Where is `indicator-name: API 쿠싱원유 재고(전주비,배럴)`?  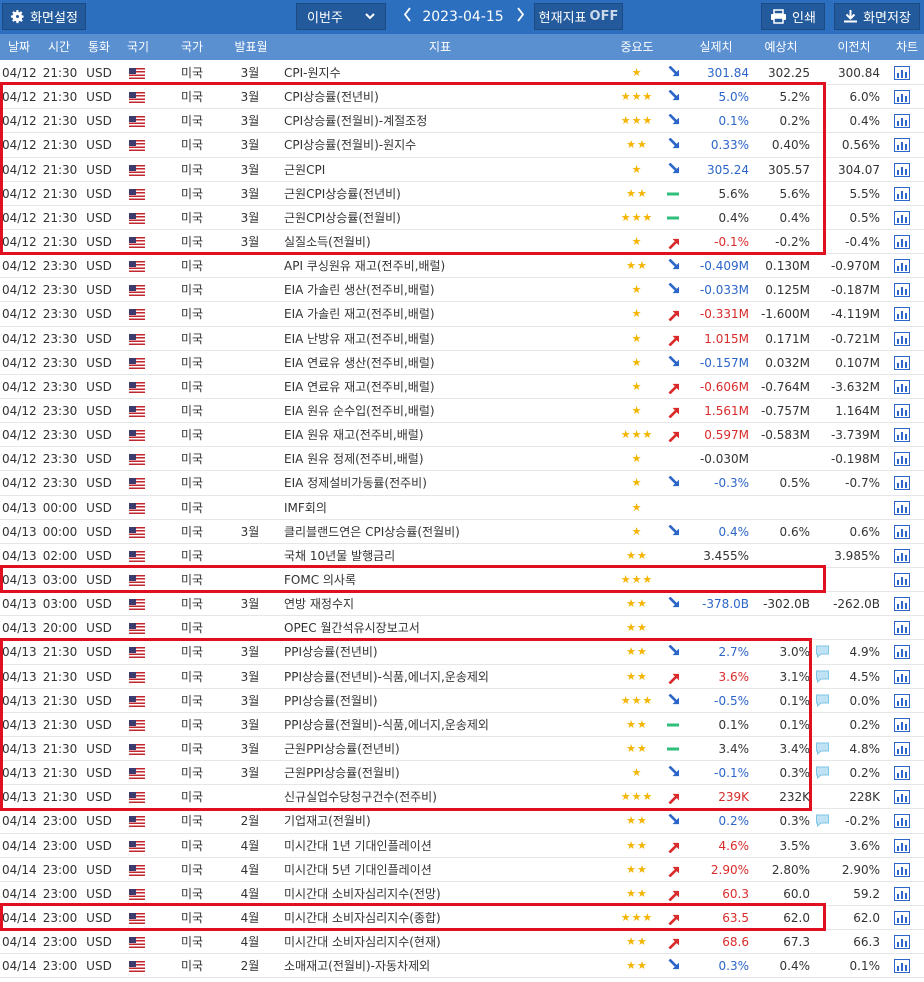
indicator-name: API 쿠싱원유 재고(전주비,배럴) is located at coordinates (444, 266).